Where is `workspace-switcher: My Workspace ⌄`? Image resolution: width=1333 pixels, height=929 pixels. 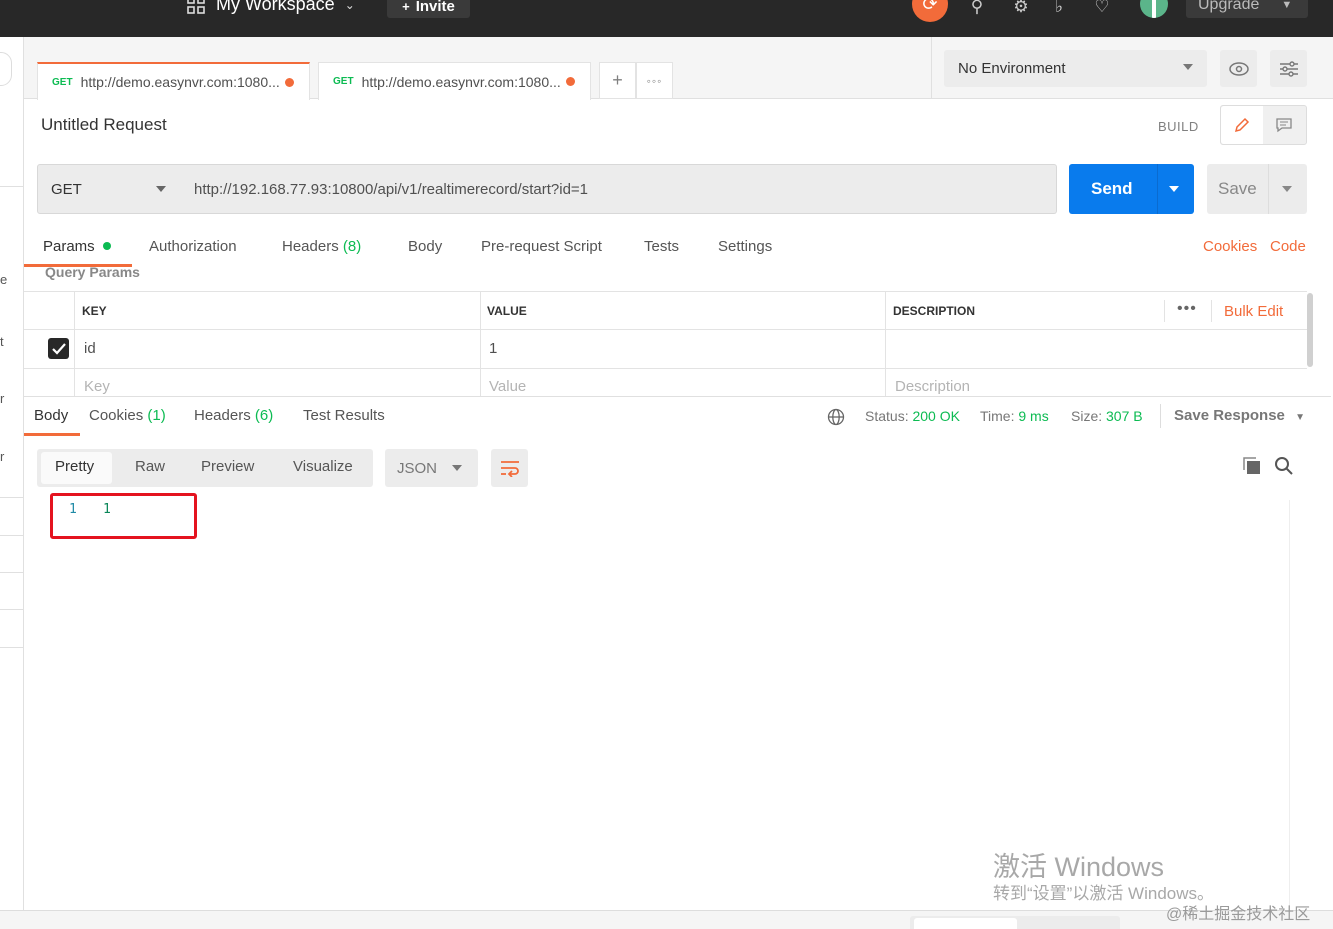 workspace-switcher: My Workspace ⌄ is located at coordinates (270, 7).